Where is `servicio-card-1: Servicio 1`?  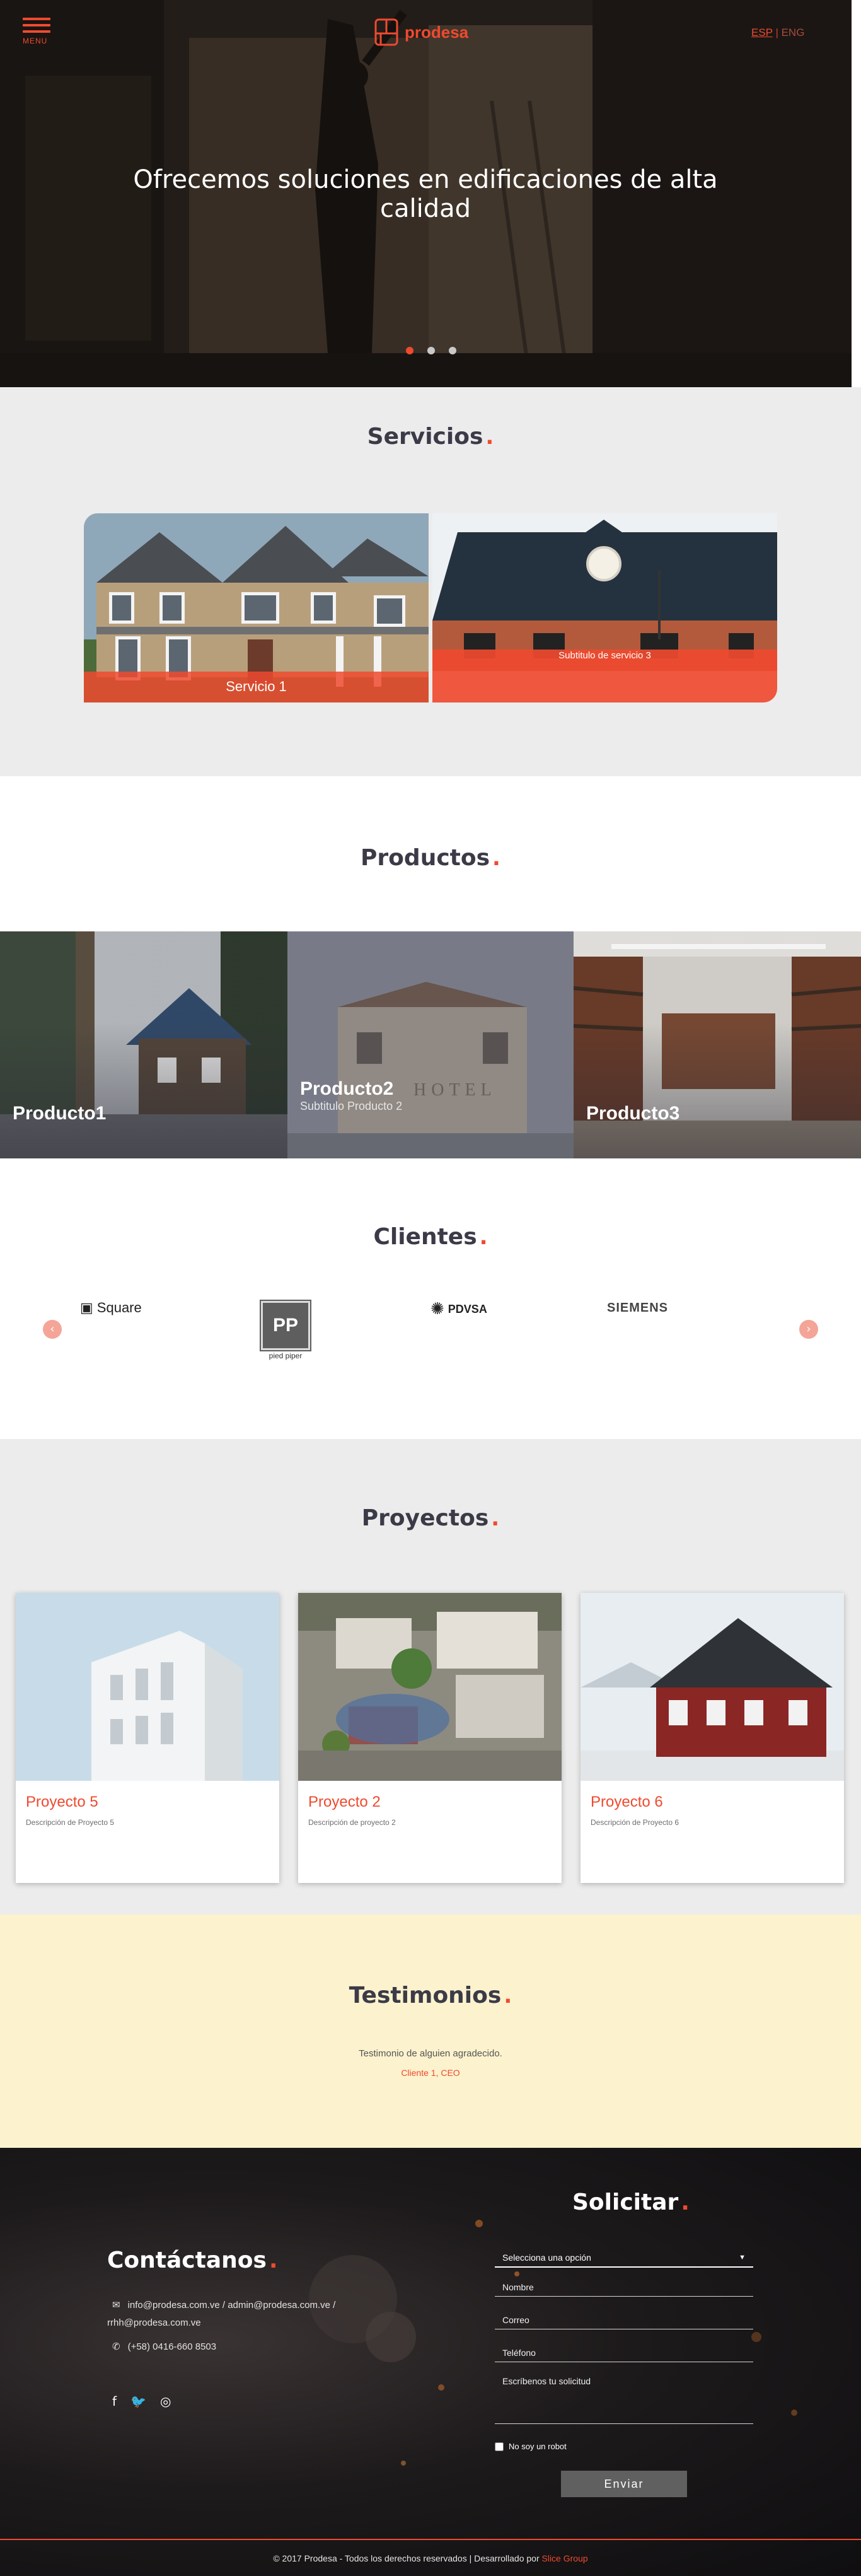 servicio-card-1: Servicio 1 is located at coordinates (256, 608).